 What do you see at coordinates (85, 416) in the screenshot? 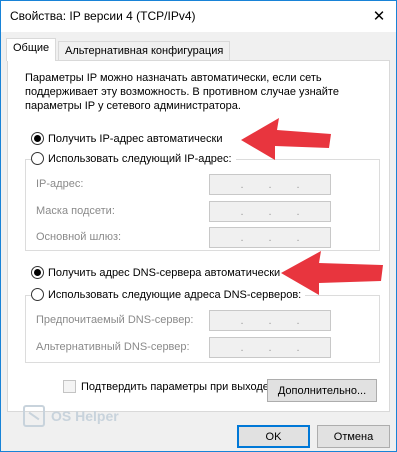
I see `watermark-text: OS Helper` at bounding box center [85, 416].